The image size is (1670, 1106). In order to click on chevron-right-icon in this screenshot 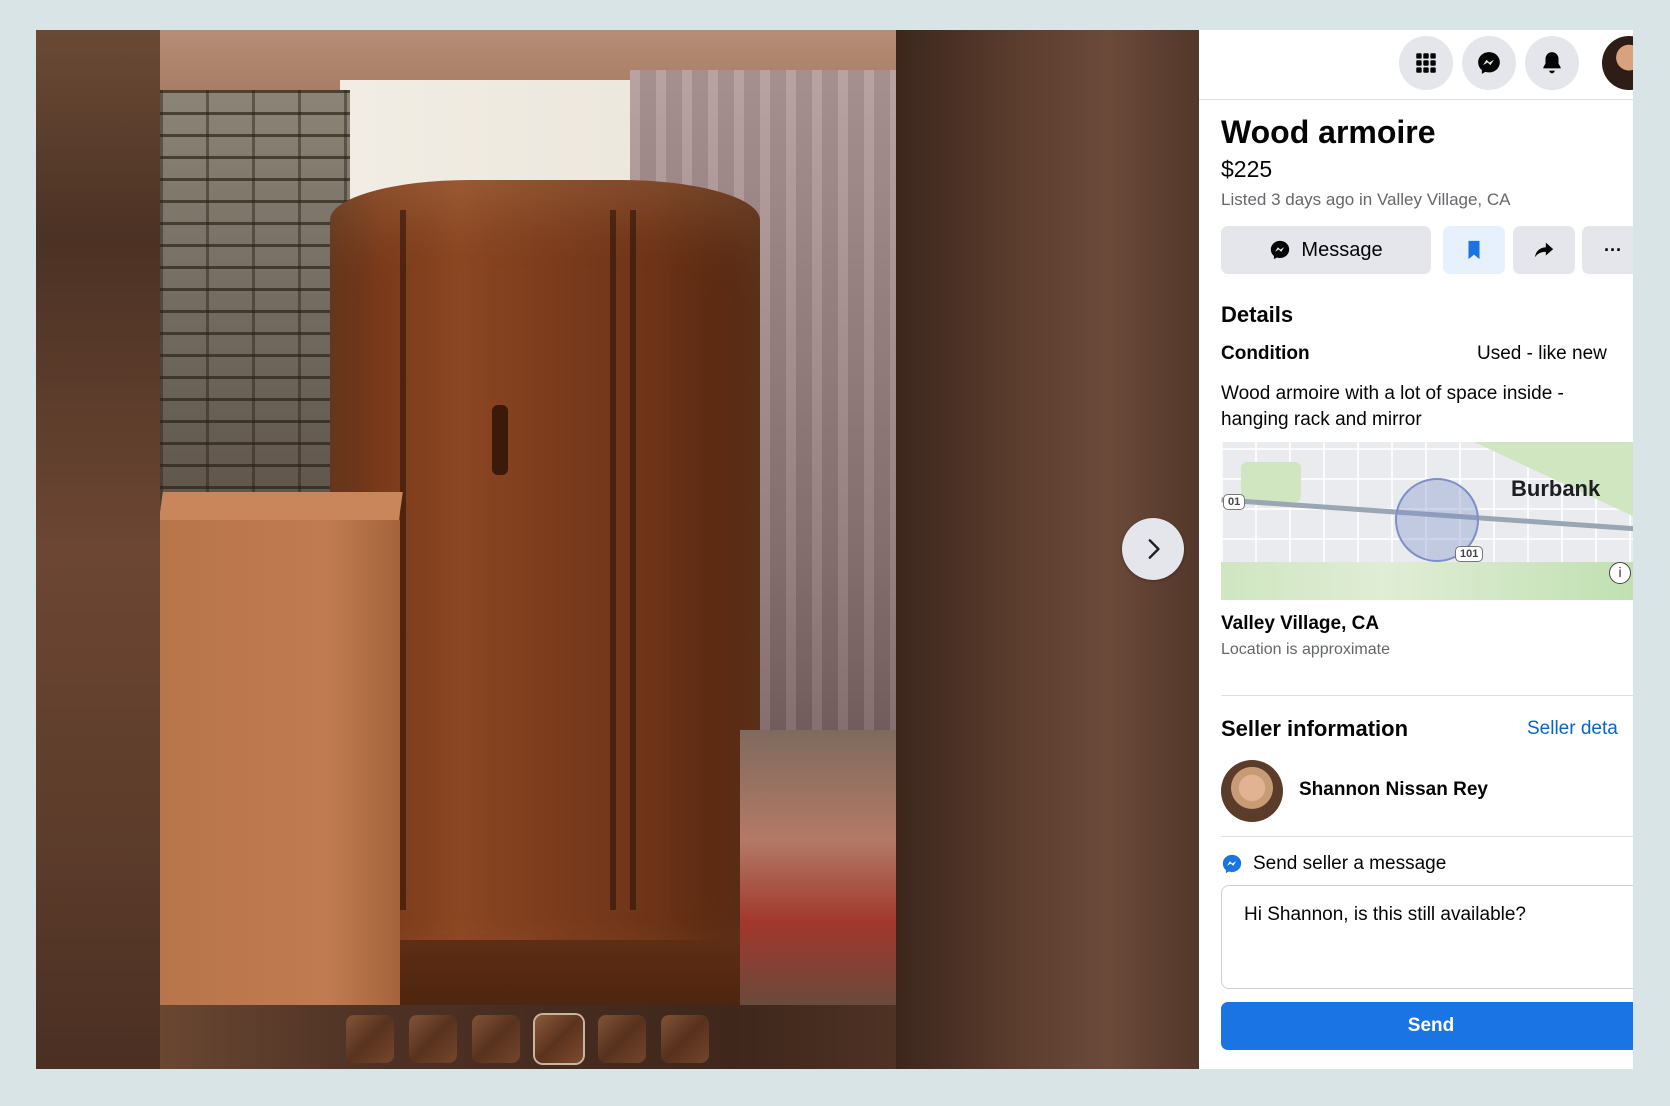, I will do `click(1154, 549)`.